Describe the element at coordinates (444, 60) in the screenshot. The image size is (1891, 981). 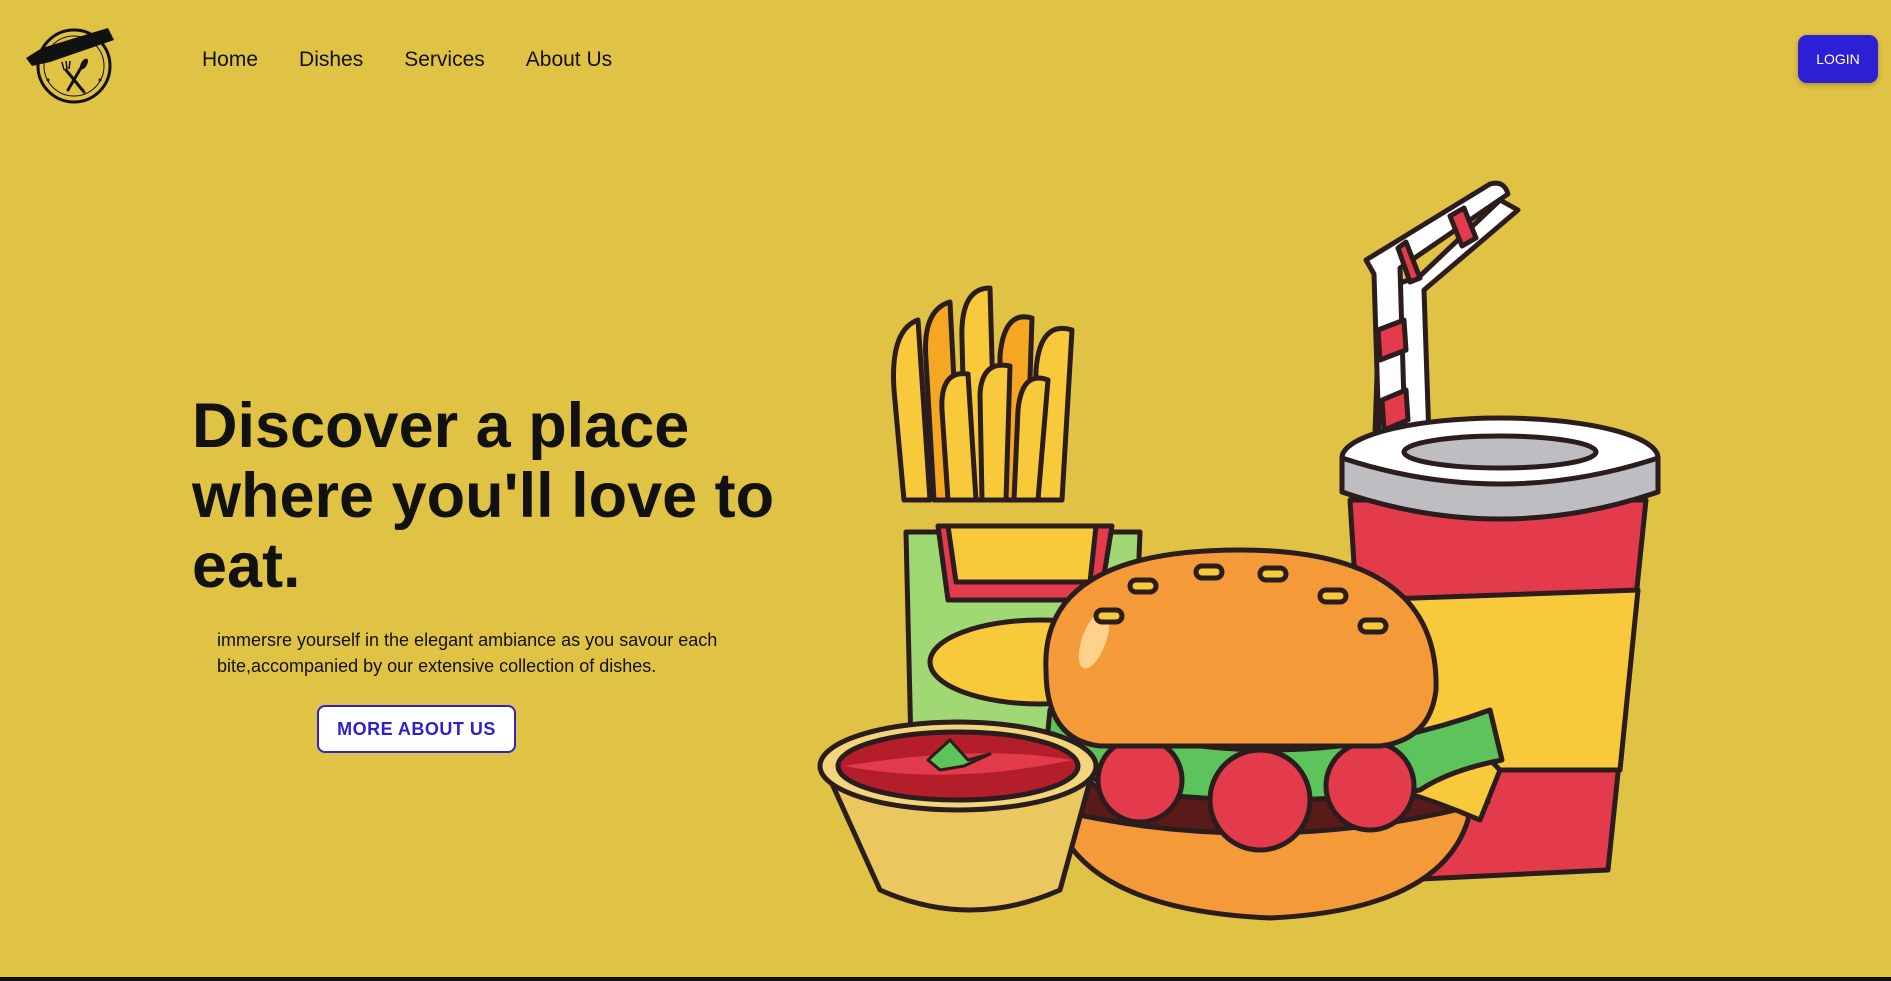
I see `nav-services: Services` at that location.